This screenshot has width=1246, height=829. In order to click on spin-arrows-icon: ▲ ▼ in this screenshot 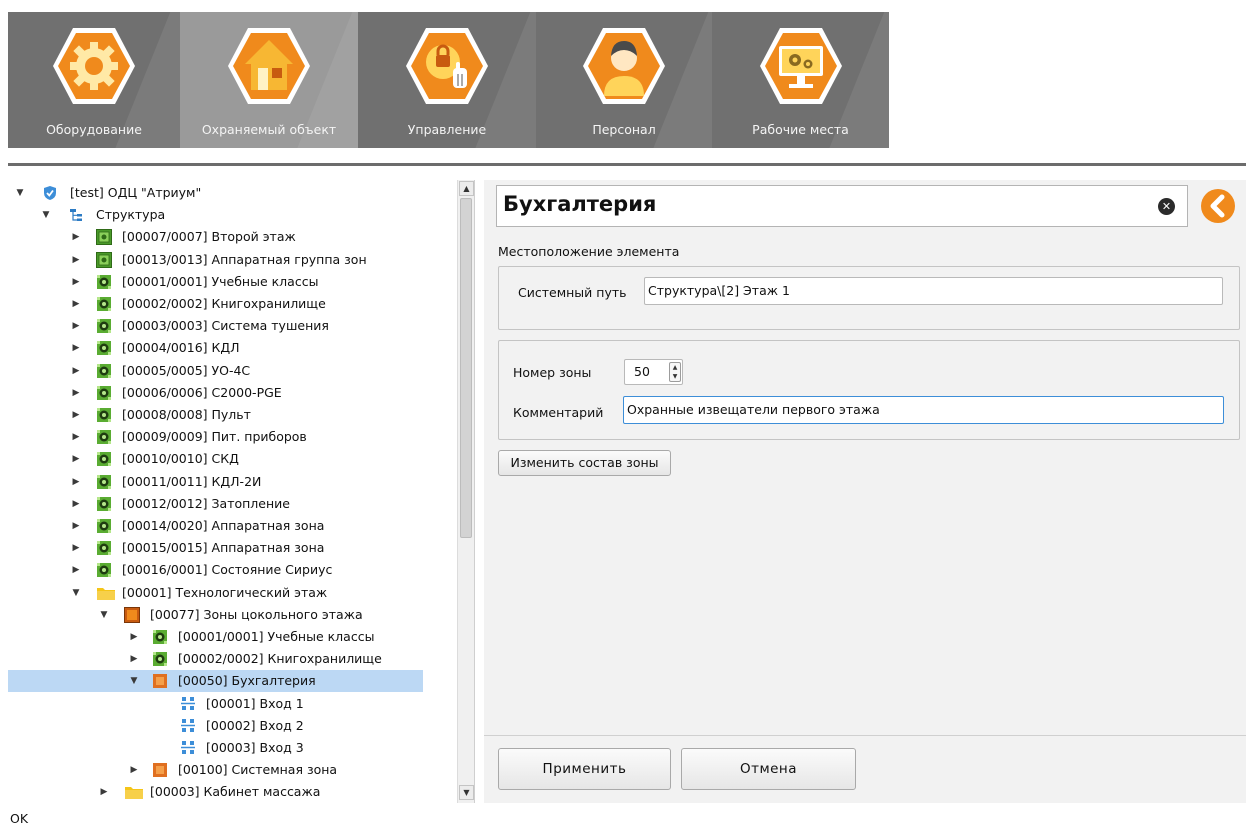, I will do `click(675, 372)`.